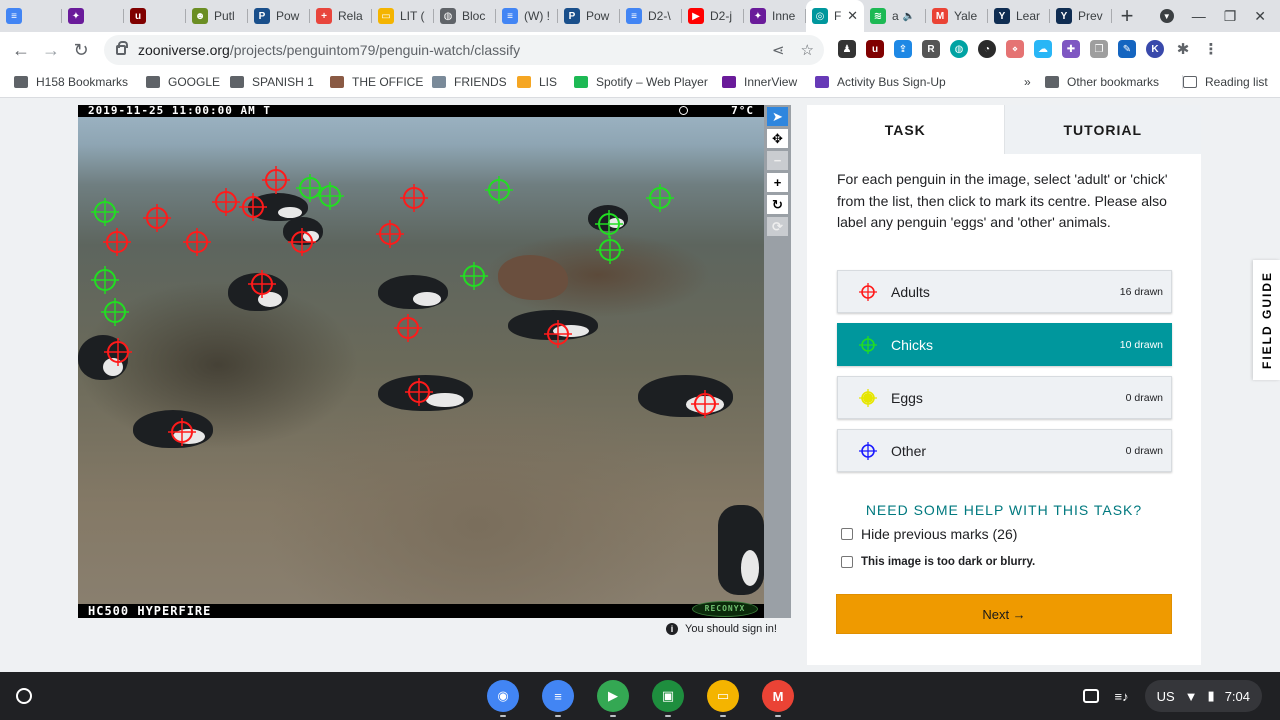  I want to click on tab-task: TASK, so click(905, 129).